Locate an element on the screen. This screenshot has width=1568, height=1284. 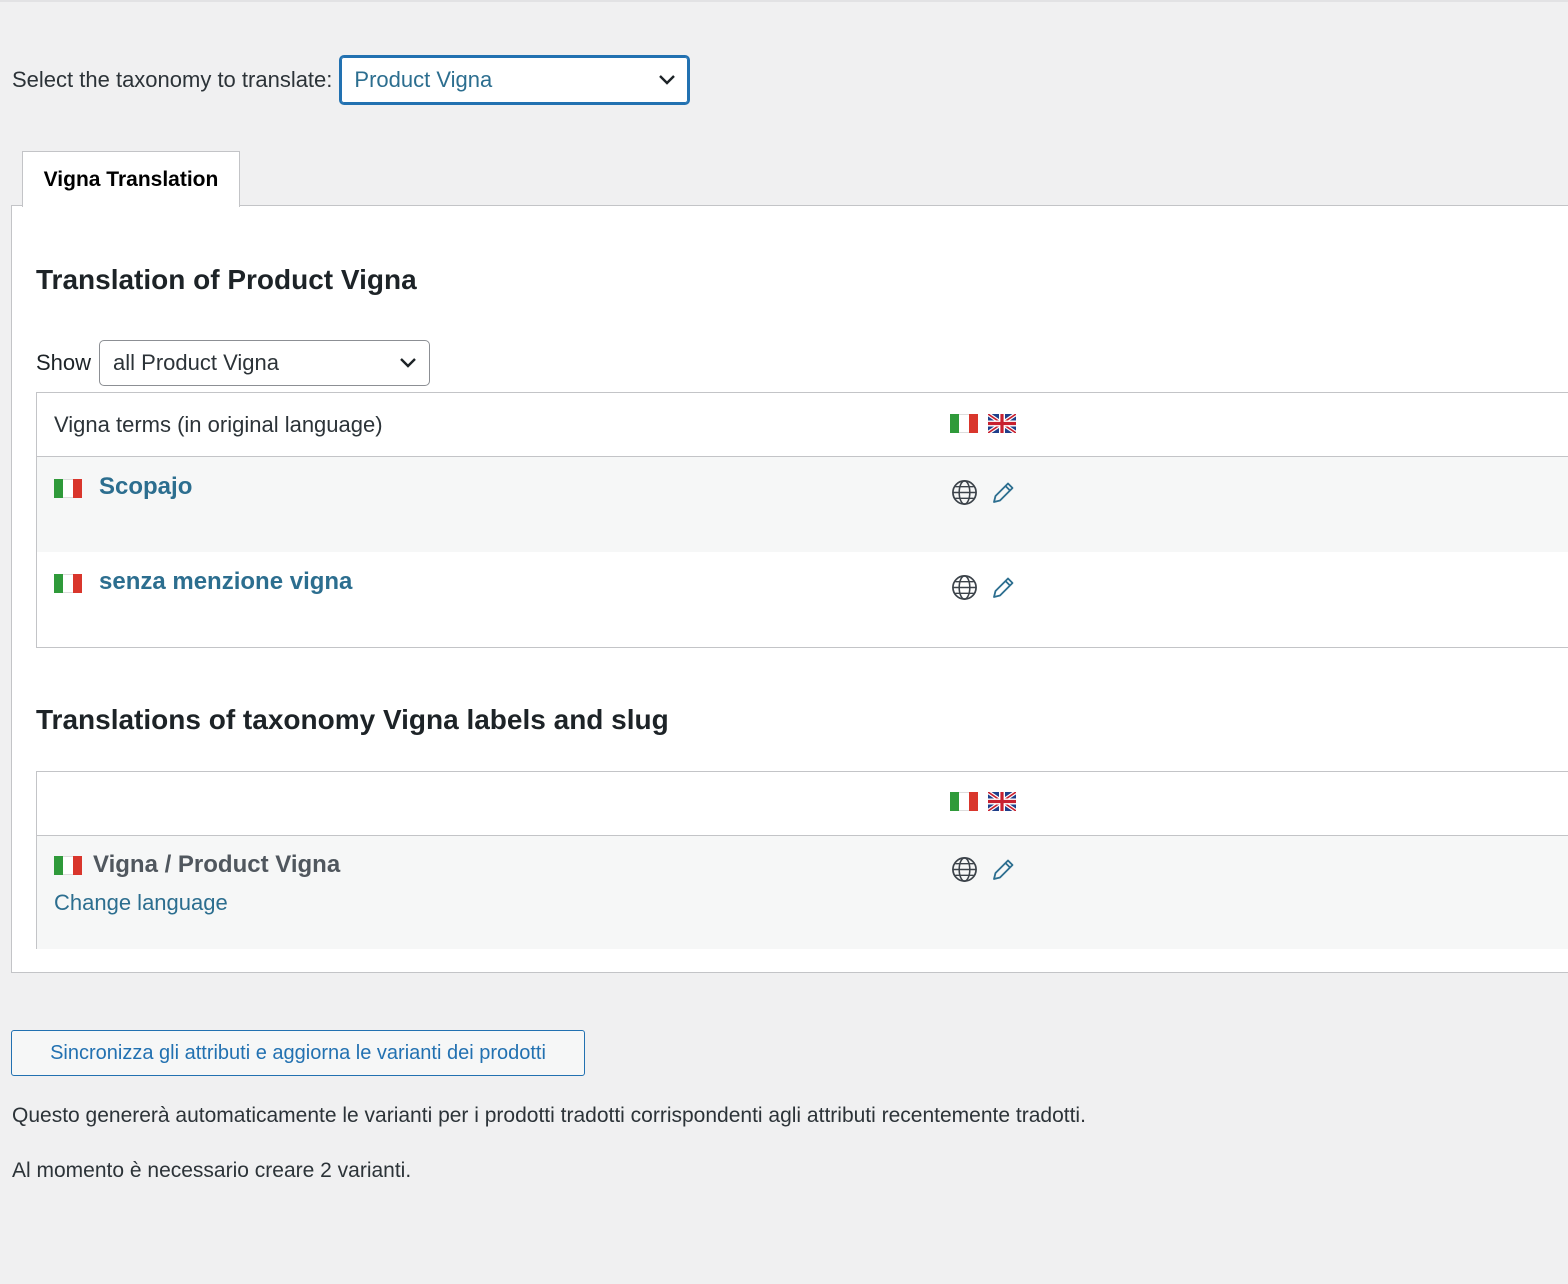
change-language-link: Change language is located at coordinates (141, 903).